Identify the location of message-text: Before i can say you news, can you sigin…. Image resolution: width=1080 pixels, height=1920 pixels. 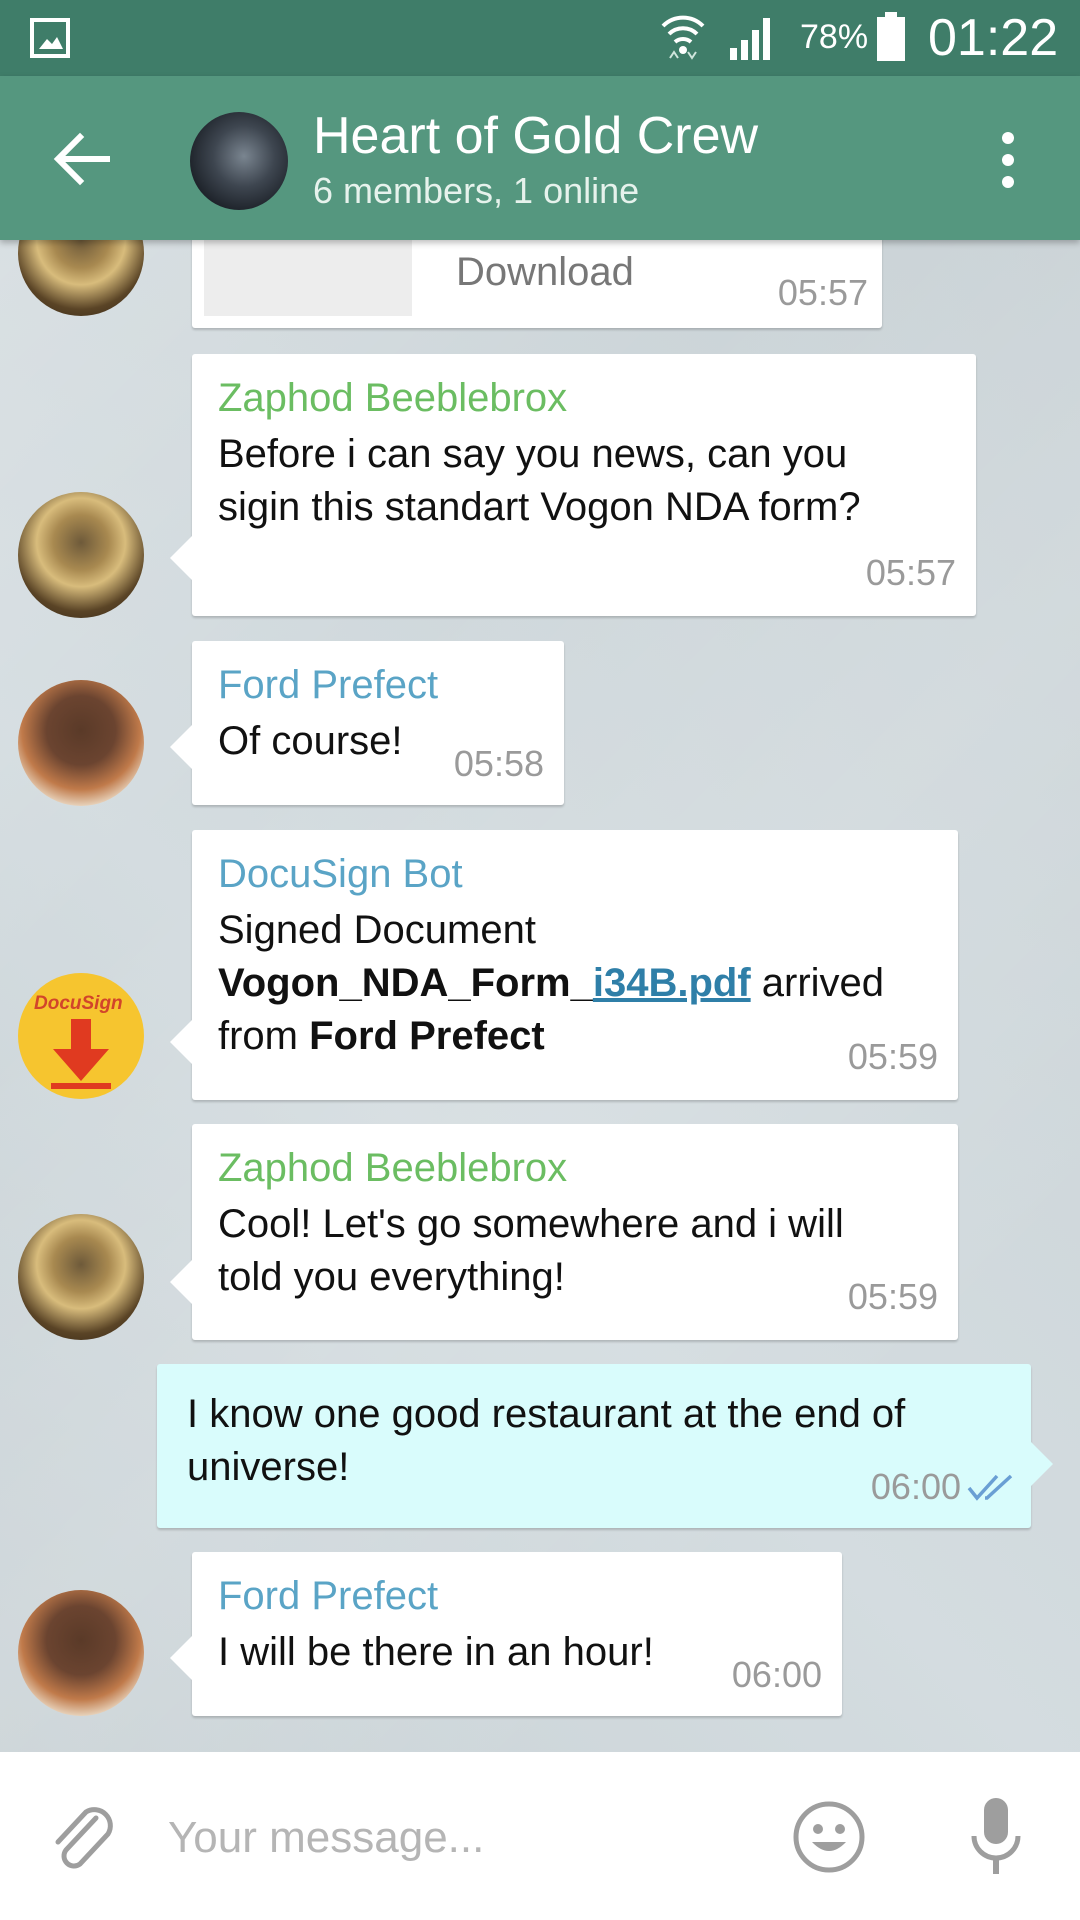
(539, 480).